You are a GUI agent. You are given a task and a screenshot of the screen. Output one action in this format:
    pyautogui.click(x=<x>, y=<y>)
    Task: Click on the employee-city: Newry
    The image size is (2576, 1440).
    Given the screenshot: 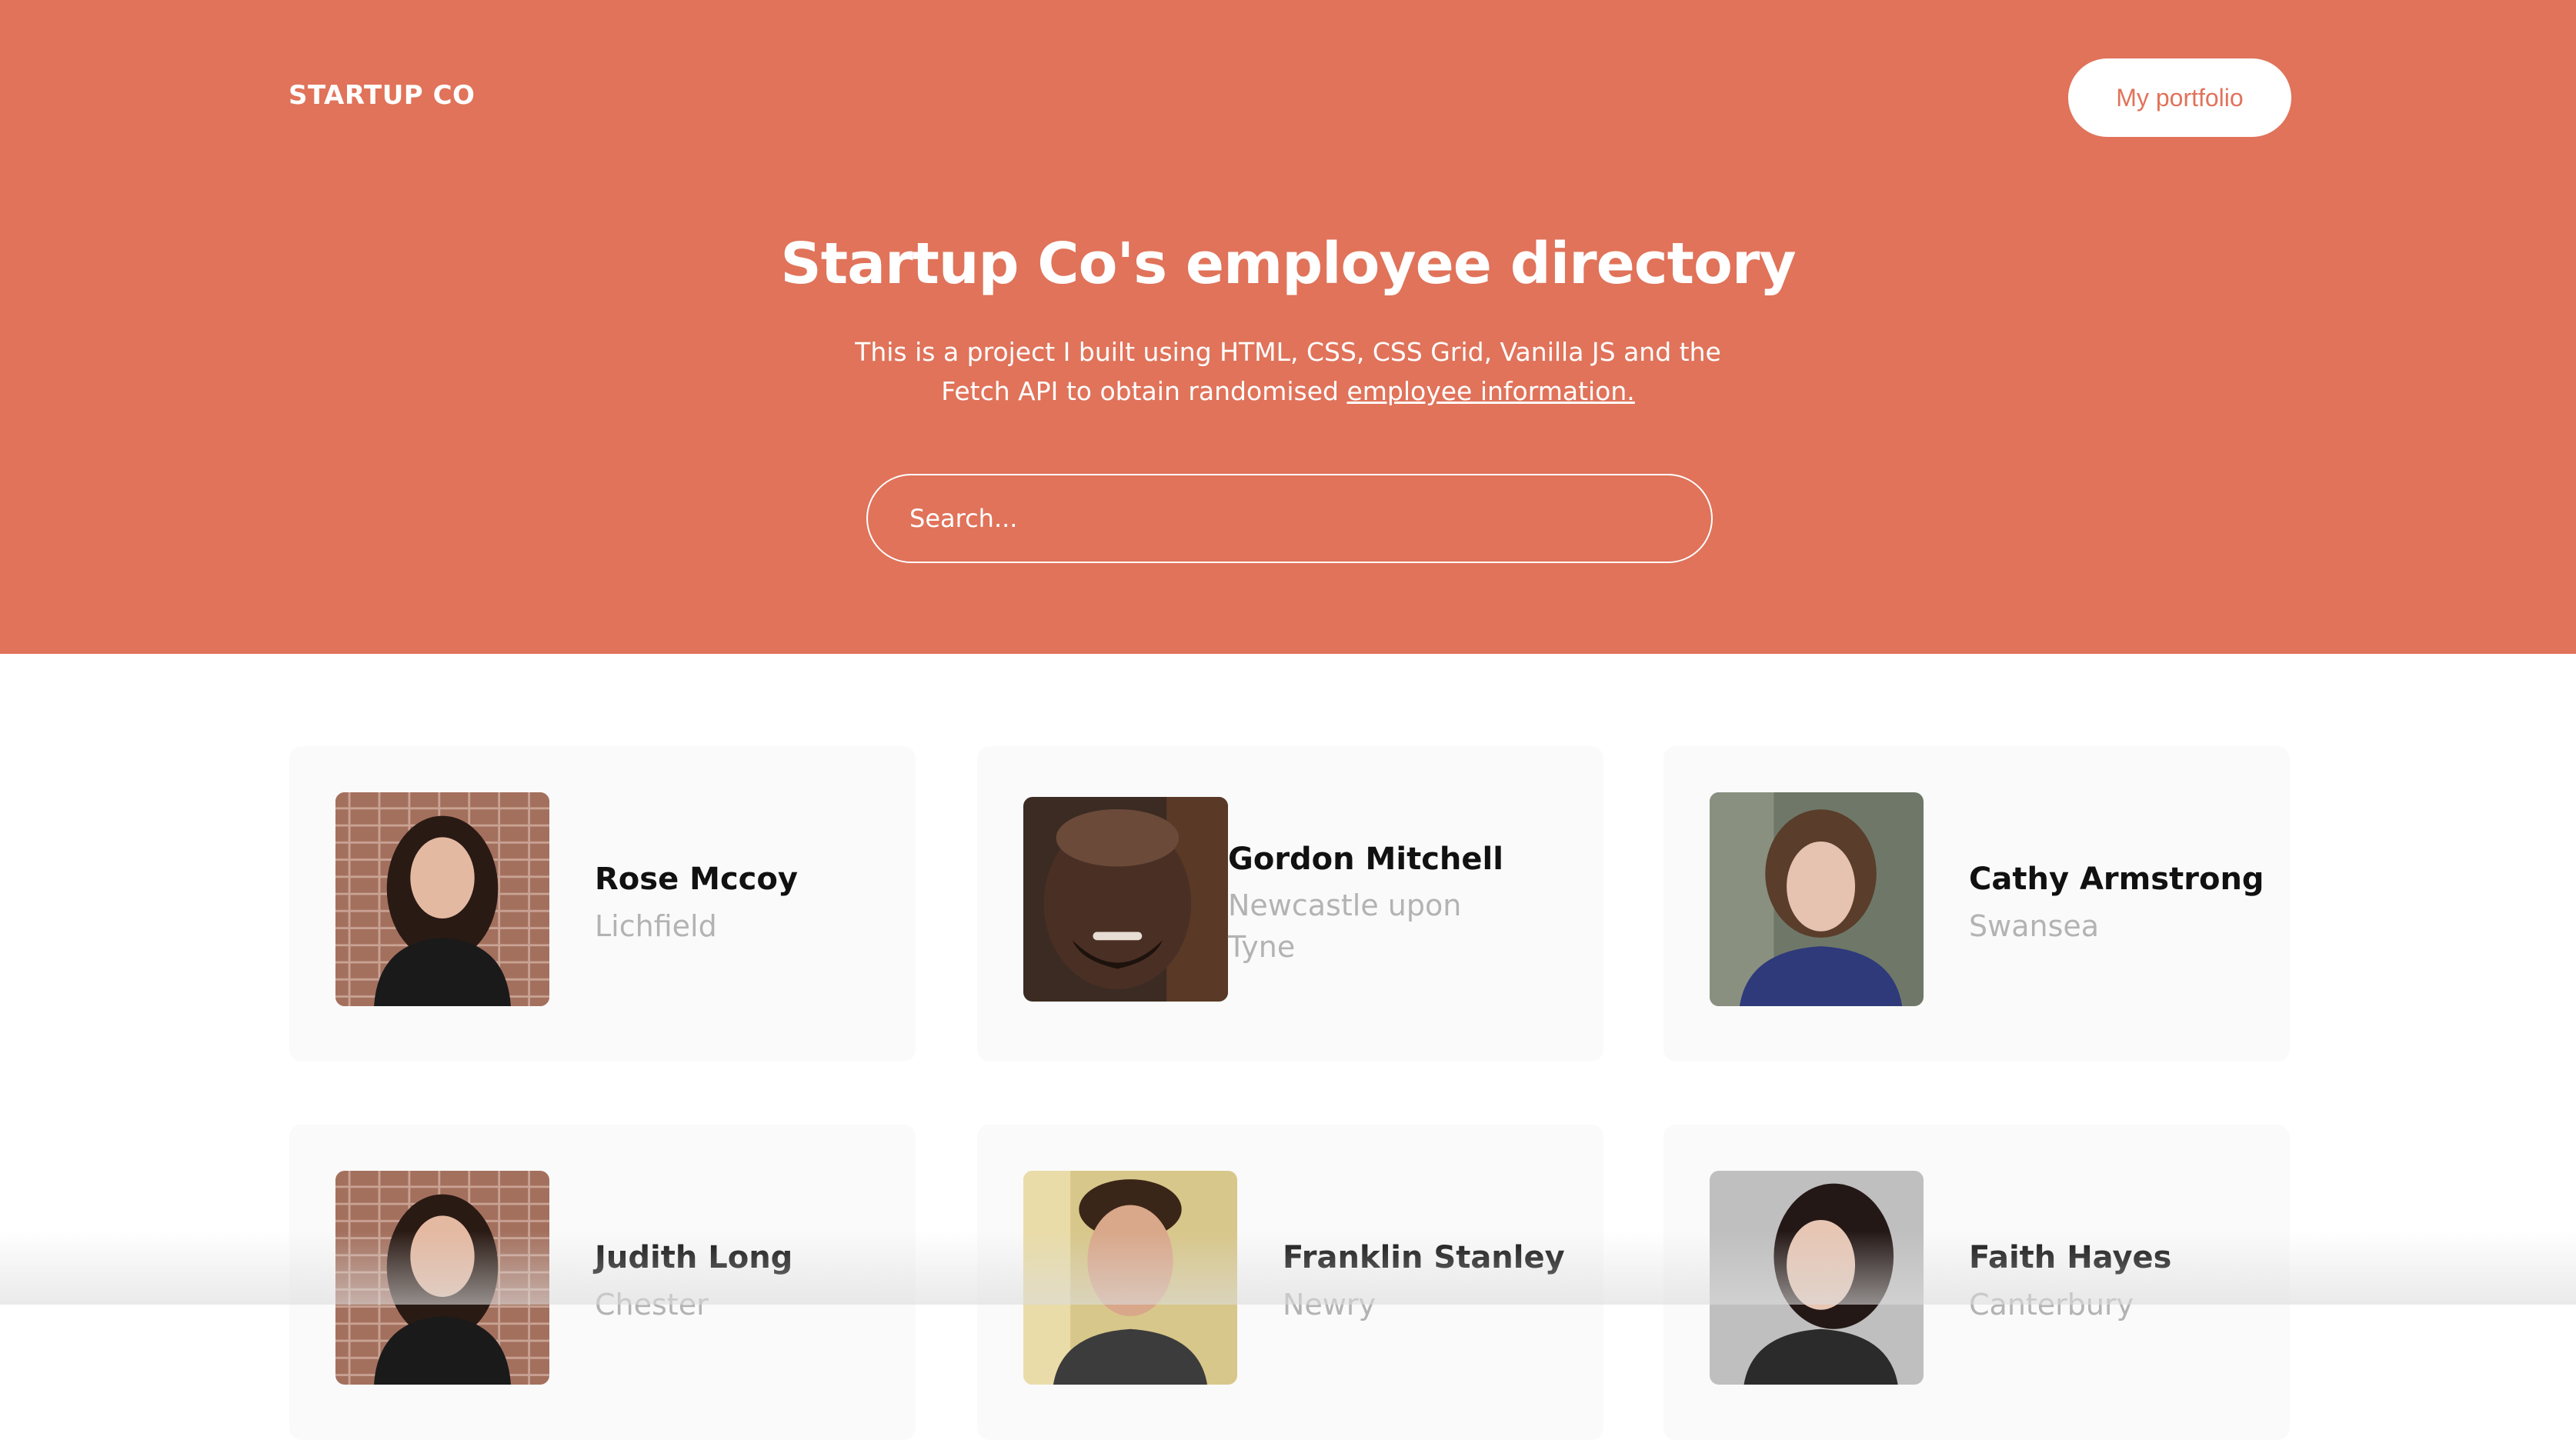 What is the action you would take?
    pyautogui.click(x=1329, y=1305)
    